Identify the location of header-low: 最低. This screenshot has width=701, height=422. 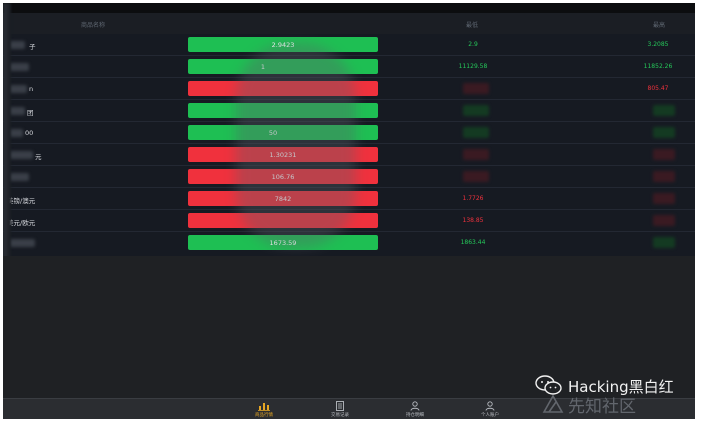
(472, 25).